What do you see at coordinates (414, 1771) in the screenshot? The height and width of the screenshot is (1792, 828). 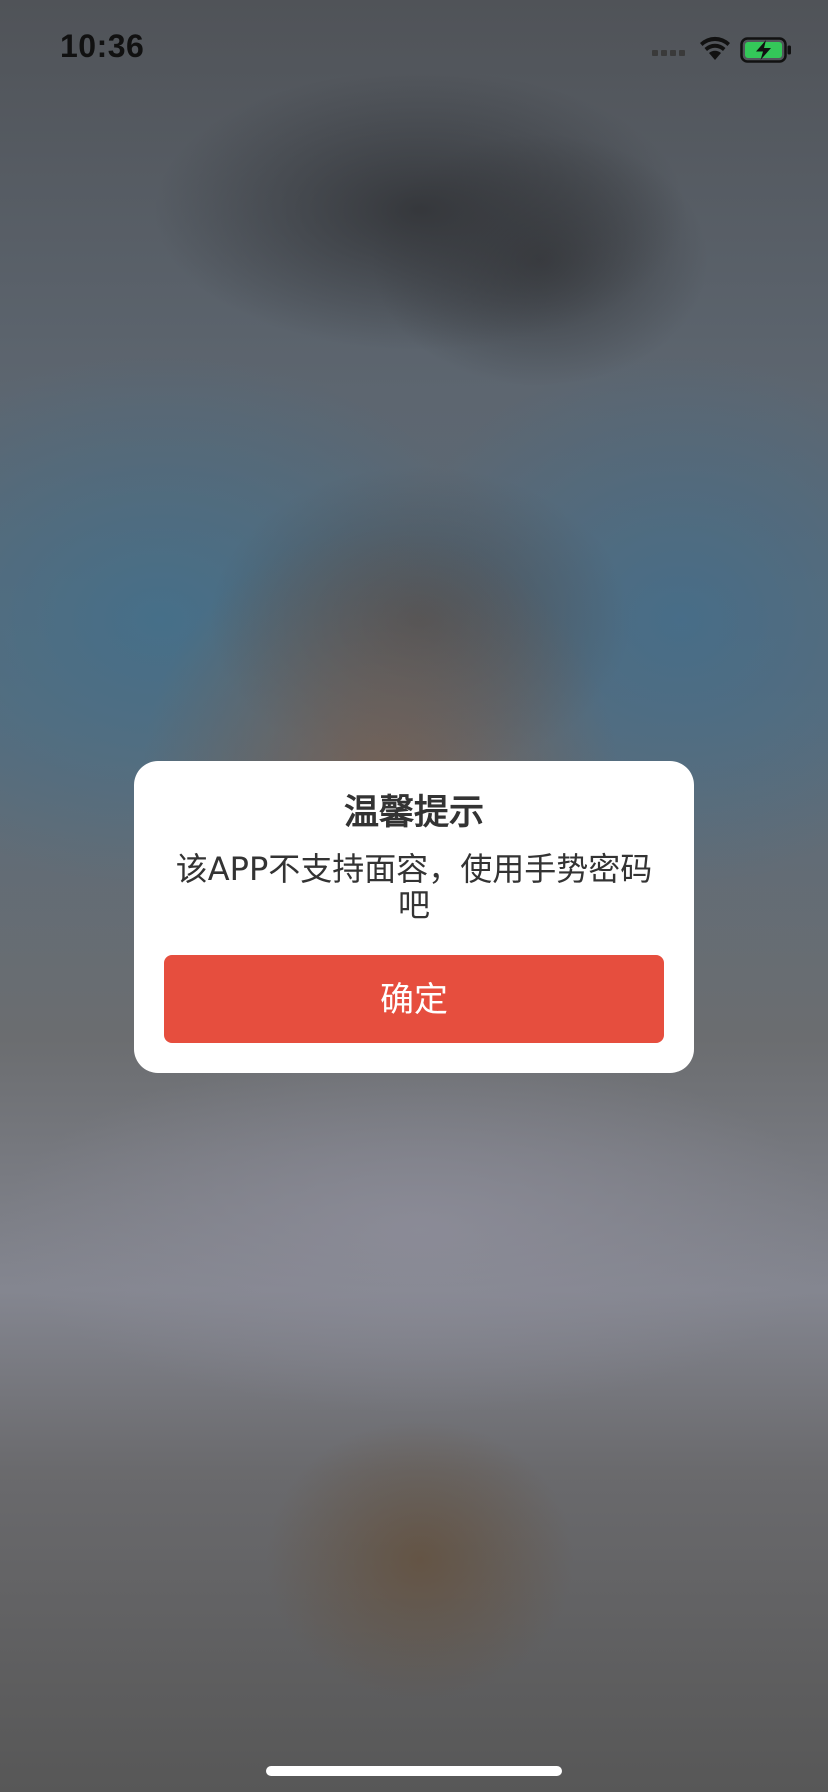 I see `home-indicator` at bounding box center [414, 1771].